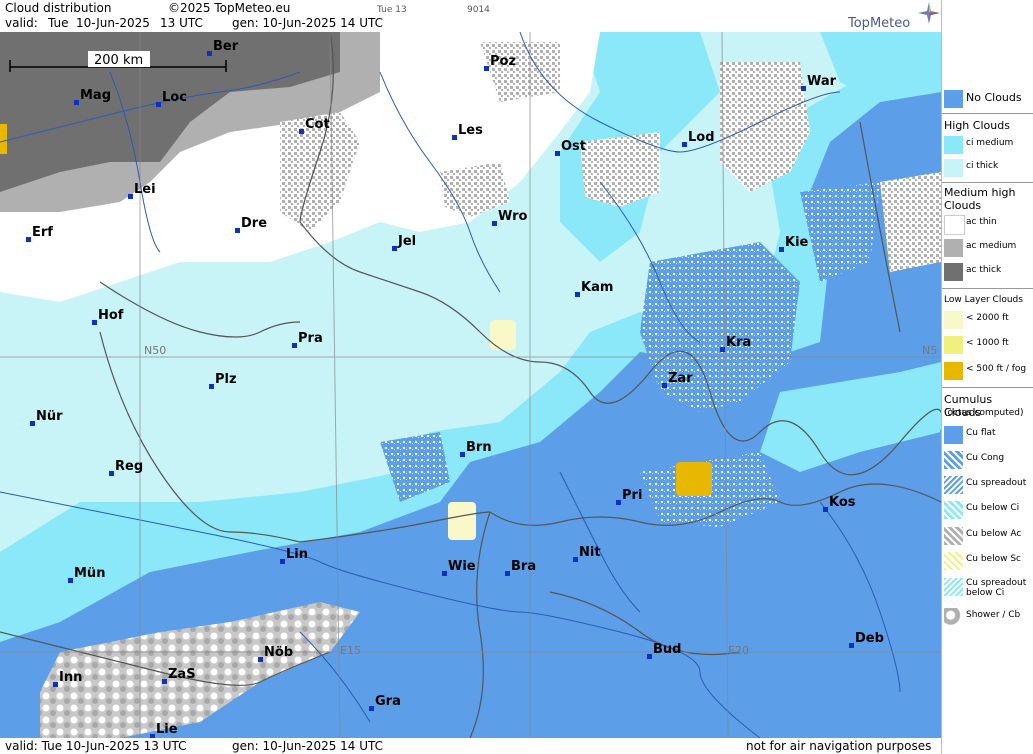  What do you see at coordinates (557, 153) in the screenshot?
I see `city-marker-ost` at bounding box center [557, 153].